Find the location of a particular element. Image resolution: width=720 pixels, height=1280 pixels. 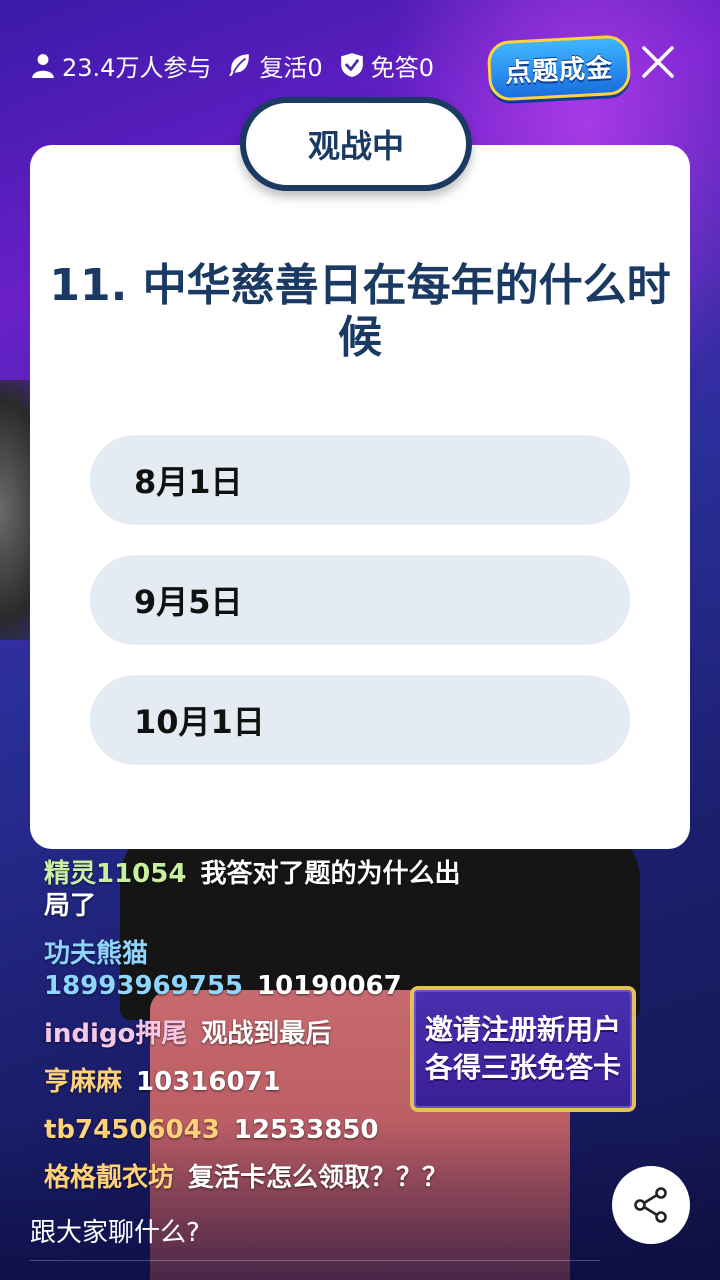

chat-text: 10190067 is located at coordinates (329, 986).